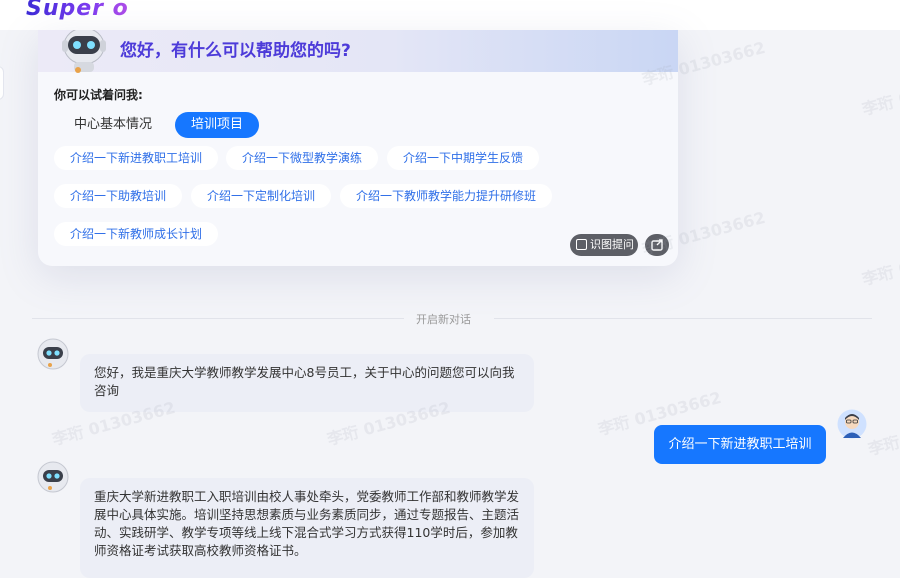 This screenshot has height=578, width=900. I want to click on welcome-greeting: 您好，有什么可以帮助您的吗?, so click(235, 51).